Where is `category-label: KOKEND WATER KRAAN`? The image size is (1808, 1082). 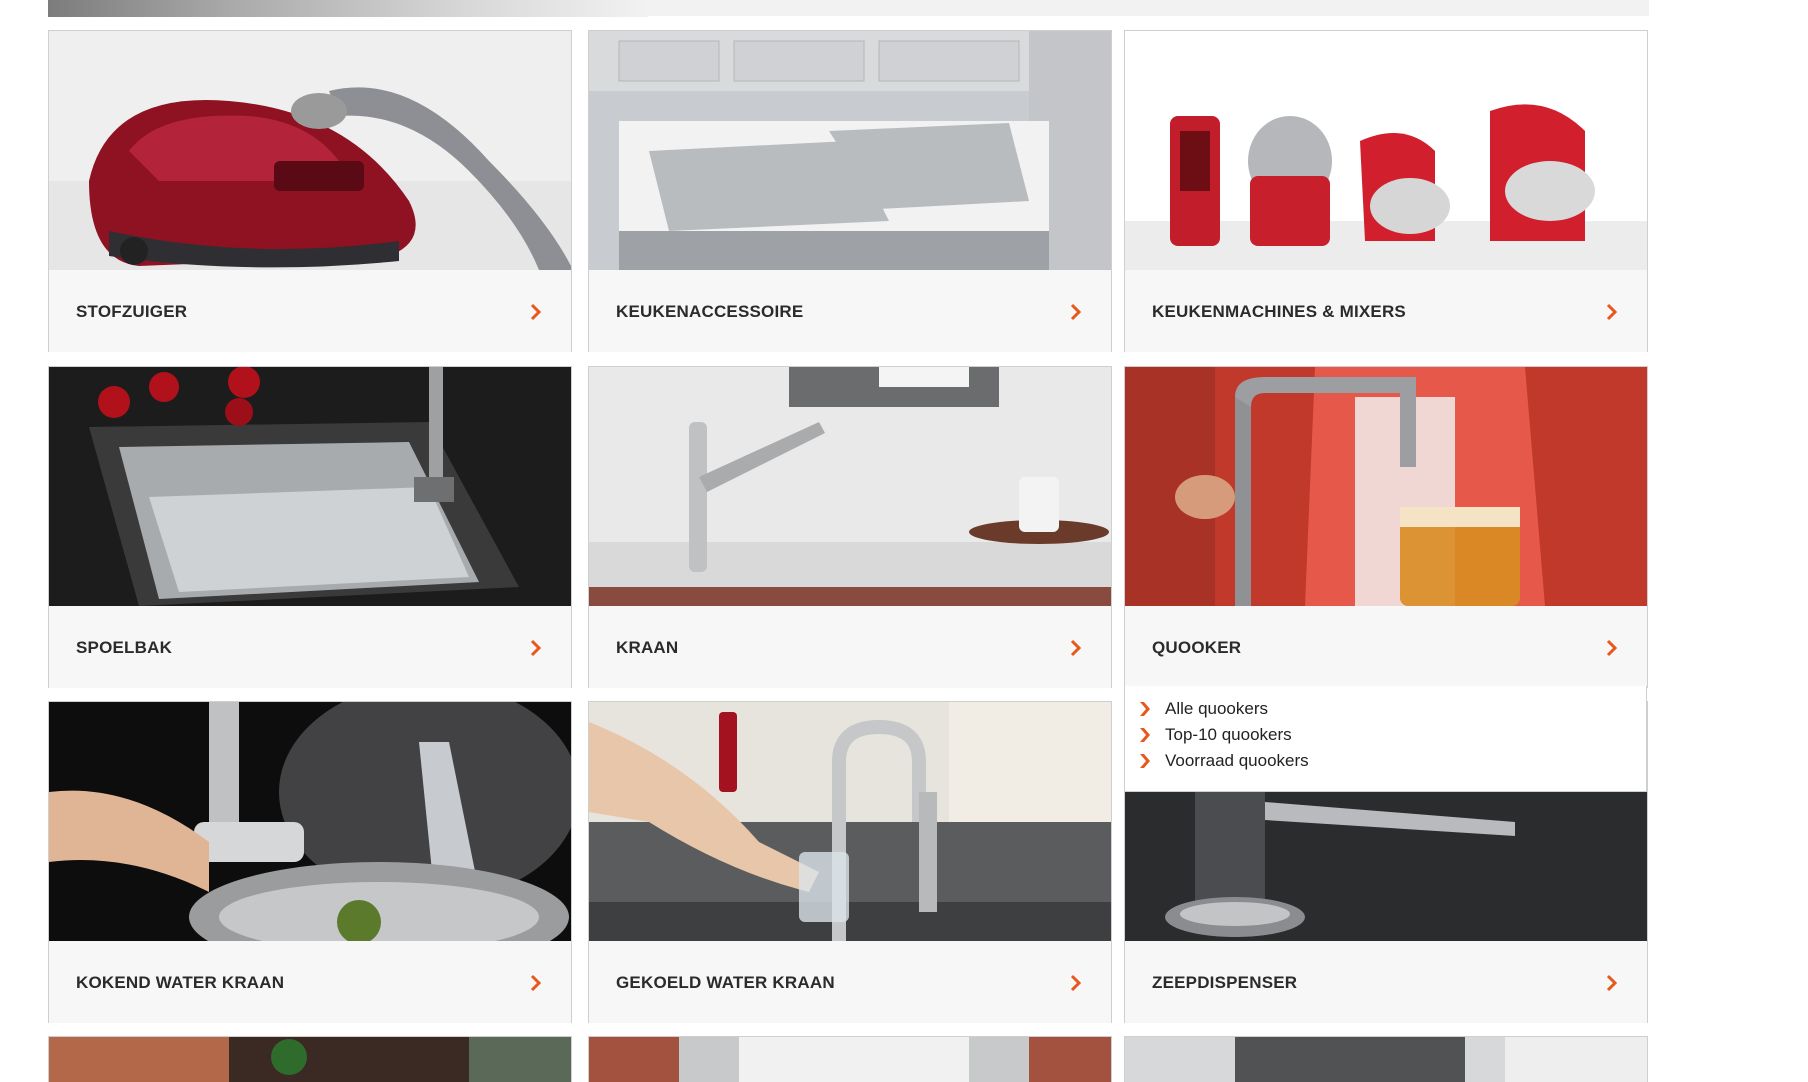
category-label: KOKEND WATER KRAAN is located at coordinates (180, 982).